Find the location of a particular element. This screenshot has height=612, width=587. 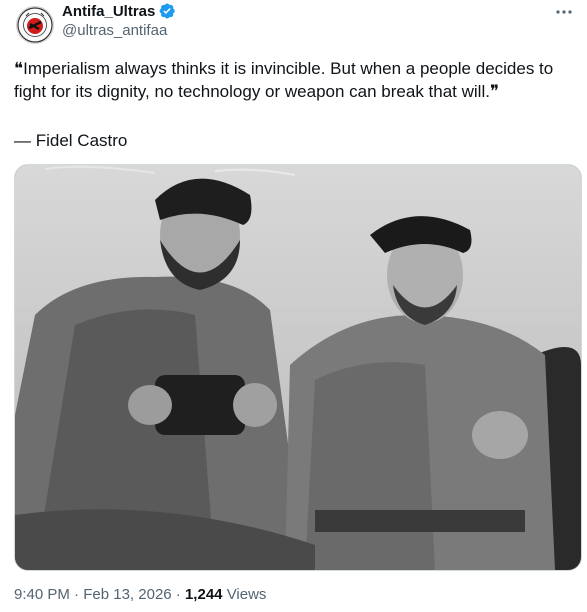

author-avatar is located at coordinates (35, 25).